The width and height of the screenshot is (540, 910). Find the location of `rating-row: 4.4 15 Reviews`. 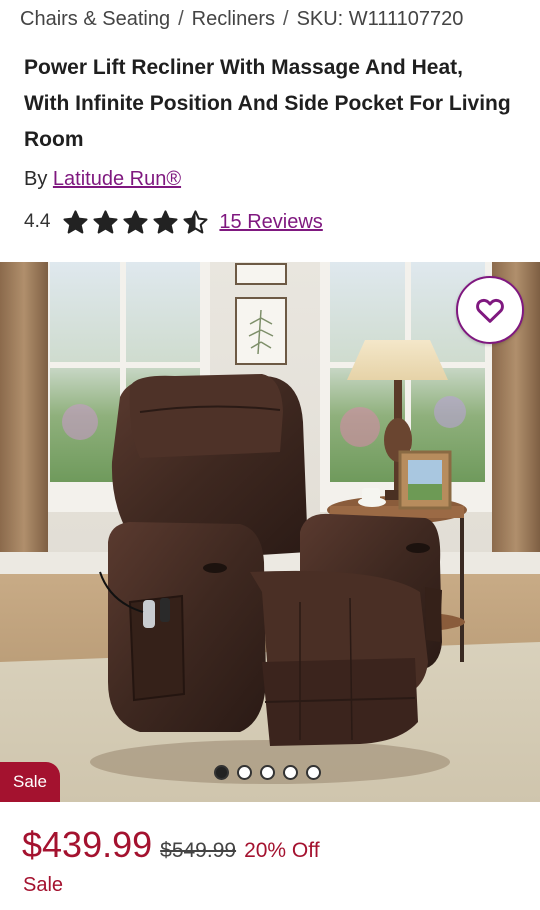

rating-row: 4.4 15 Reviews is located at coordinates (173, 222).